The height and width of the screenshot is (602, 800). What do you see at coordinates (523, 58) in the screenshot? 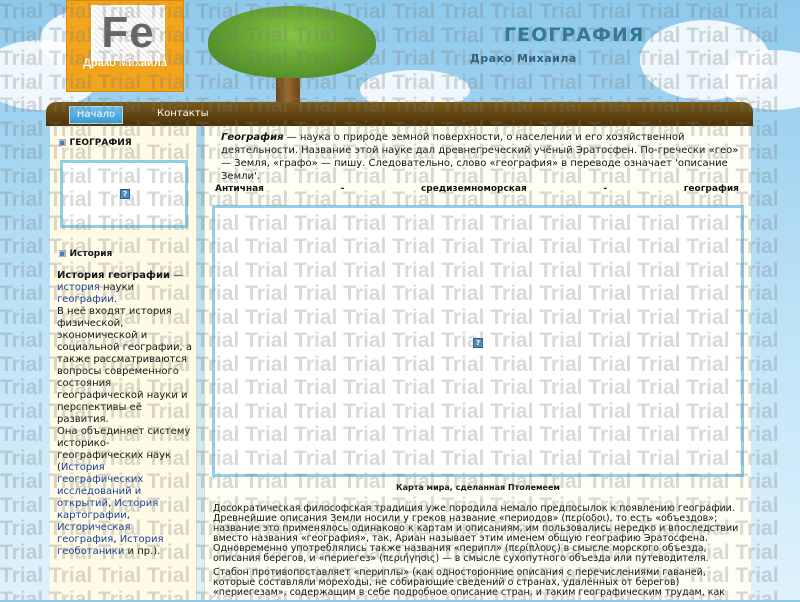
I see `site-subtitle: Драко Михаила` at bounding box center [523, 58].